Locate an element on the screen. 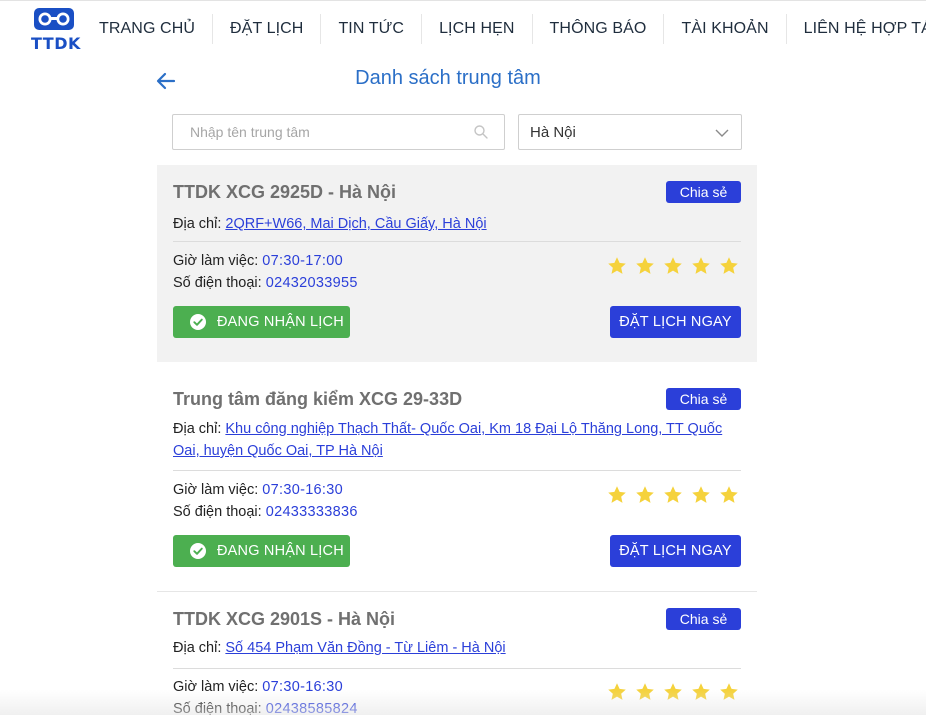 Image resolution: width=926 pixels, height=715 pixels. phone-row: Số điện thoại: 02438585824 is located at coordinates (265, 708).